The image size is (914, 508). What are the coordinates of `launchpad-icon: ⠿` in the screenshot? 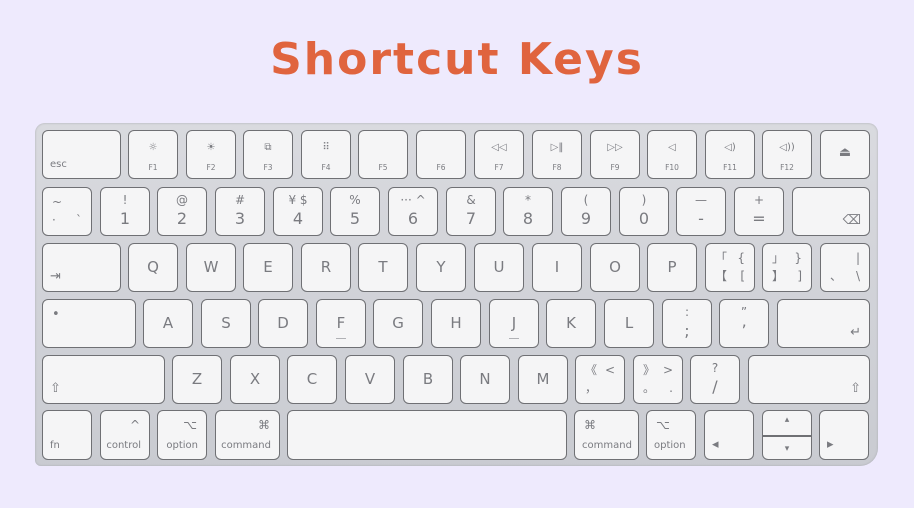 It's located at (326, 147).